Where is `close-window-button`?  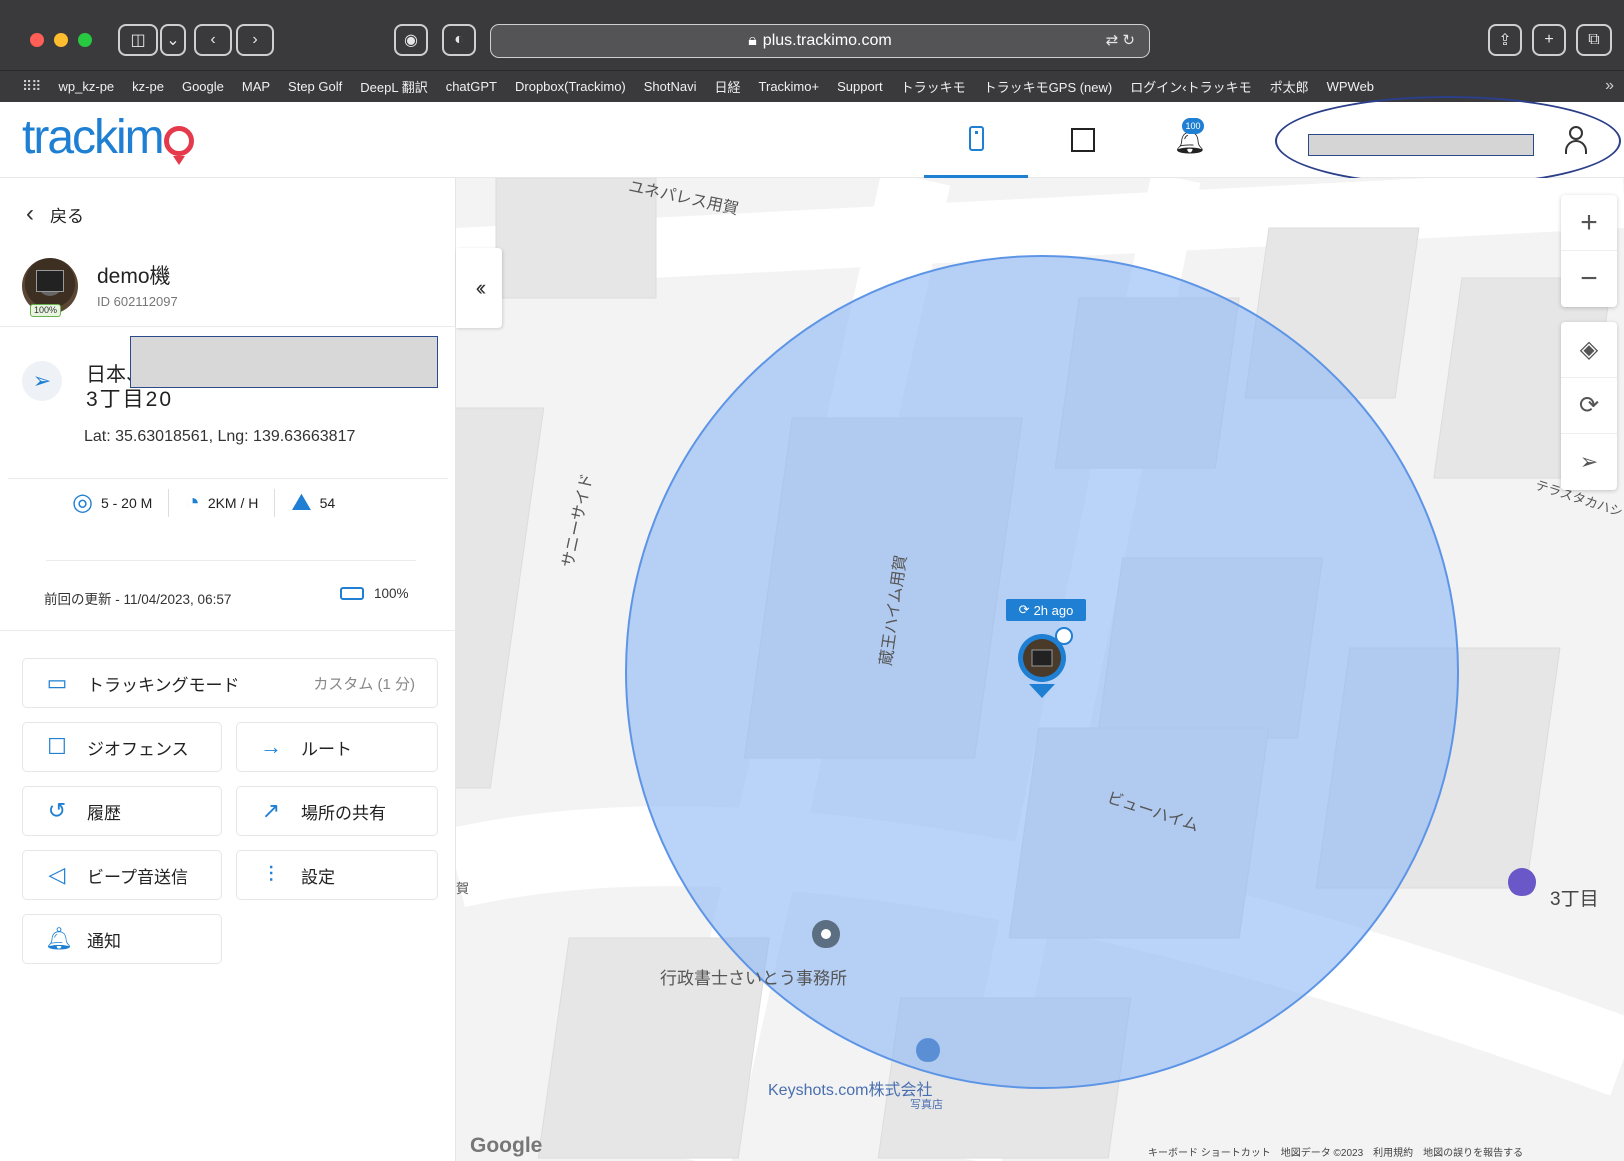 close-window-button is located at coordinates (37, 40).